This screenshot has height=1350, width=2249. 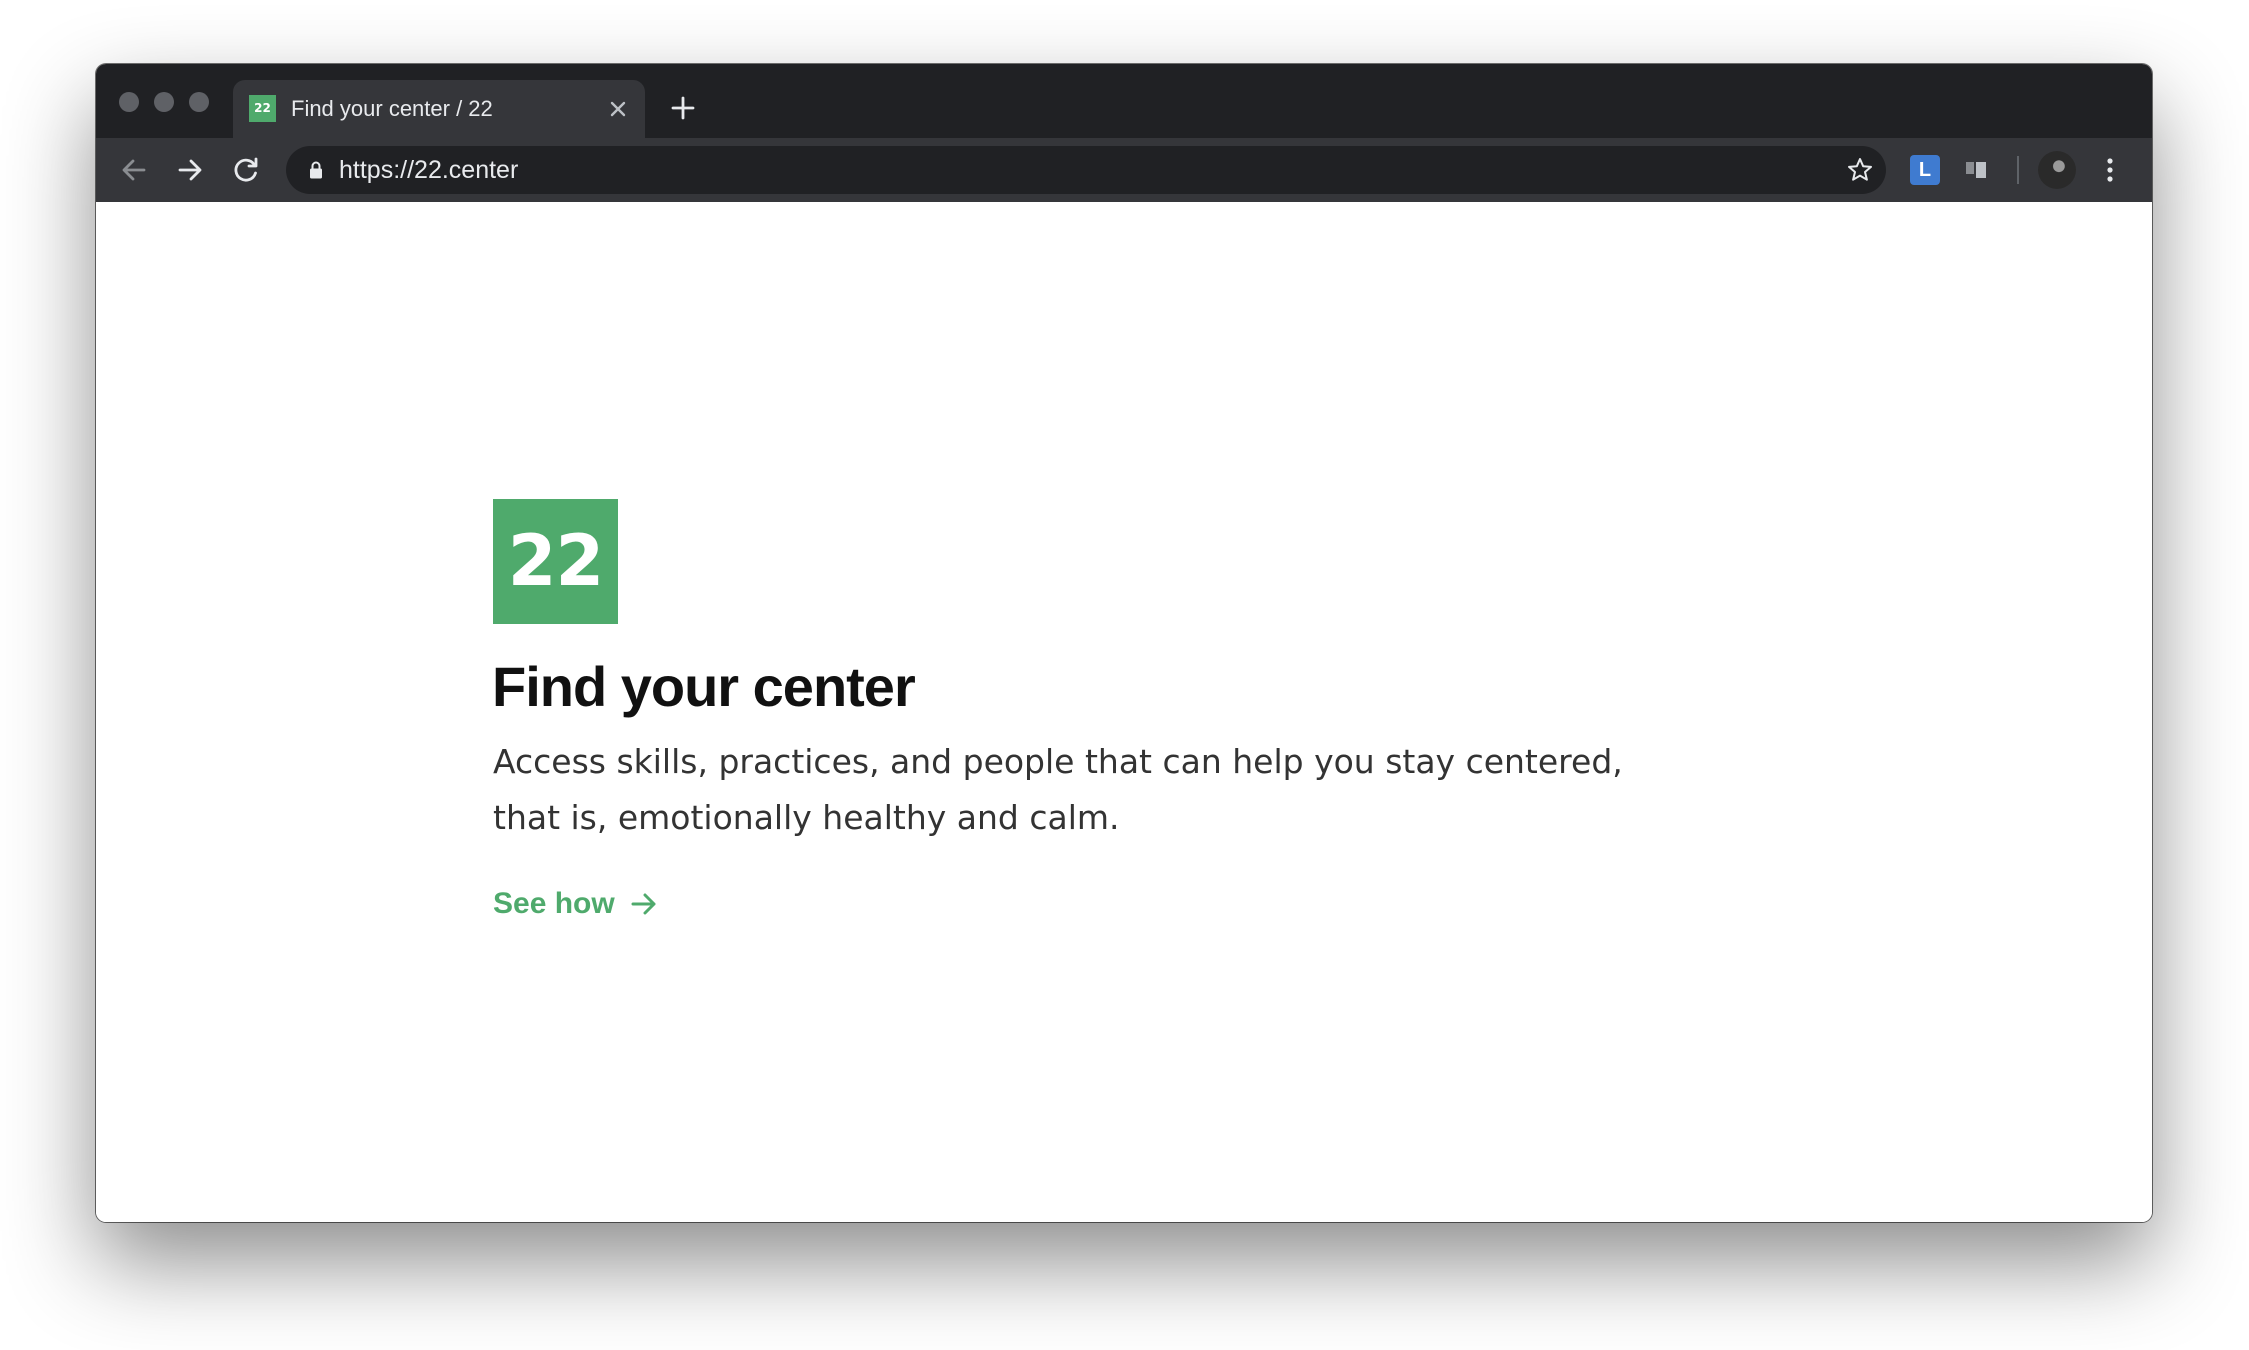 I want to click on see-how-link: See how, so click(x=576, y=904).